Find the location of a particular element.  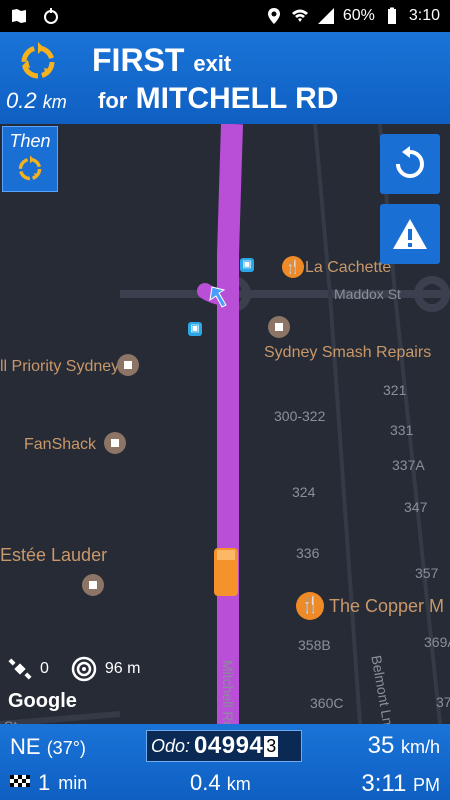

address-number: 336 is located at coordinates (308, 553).